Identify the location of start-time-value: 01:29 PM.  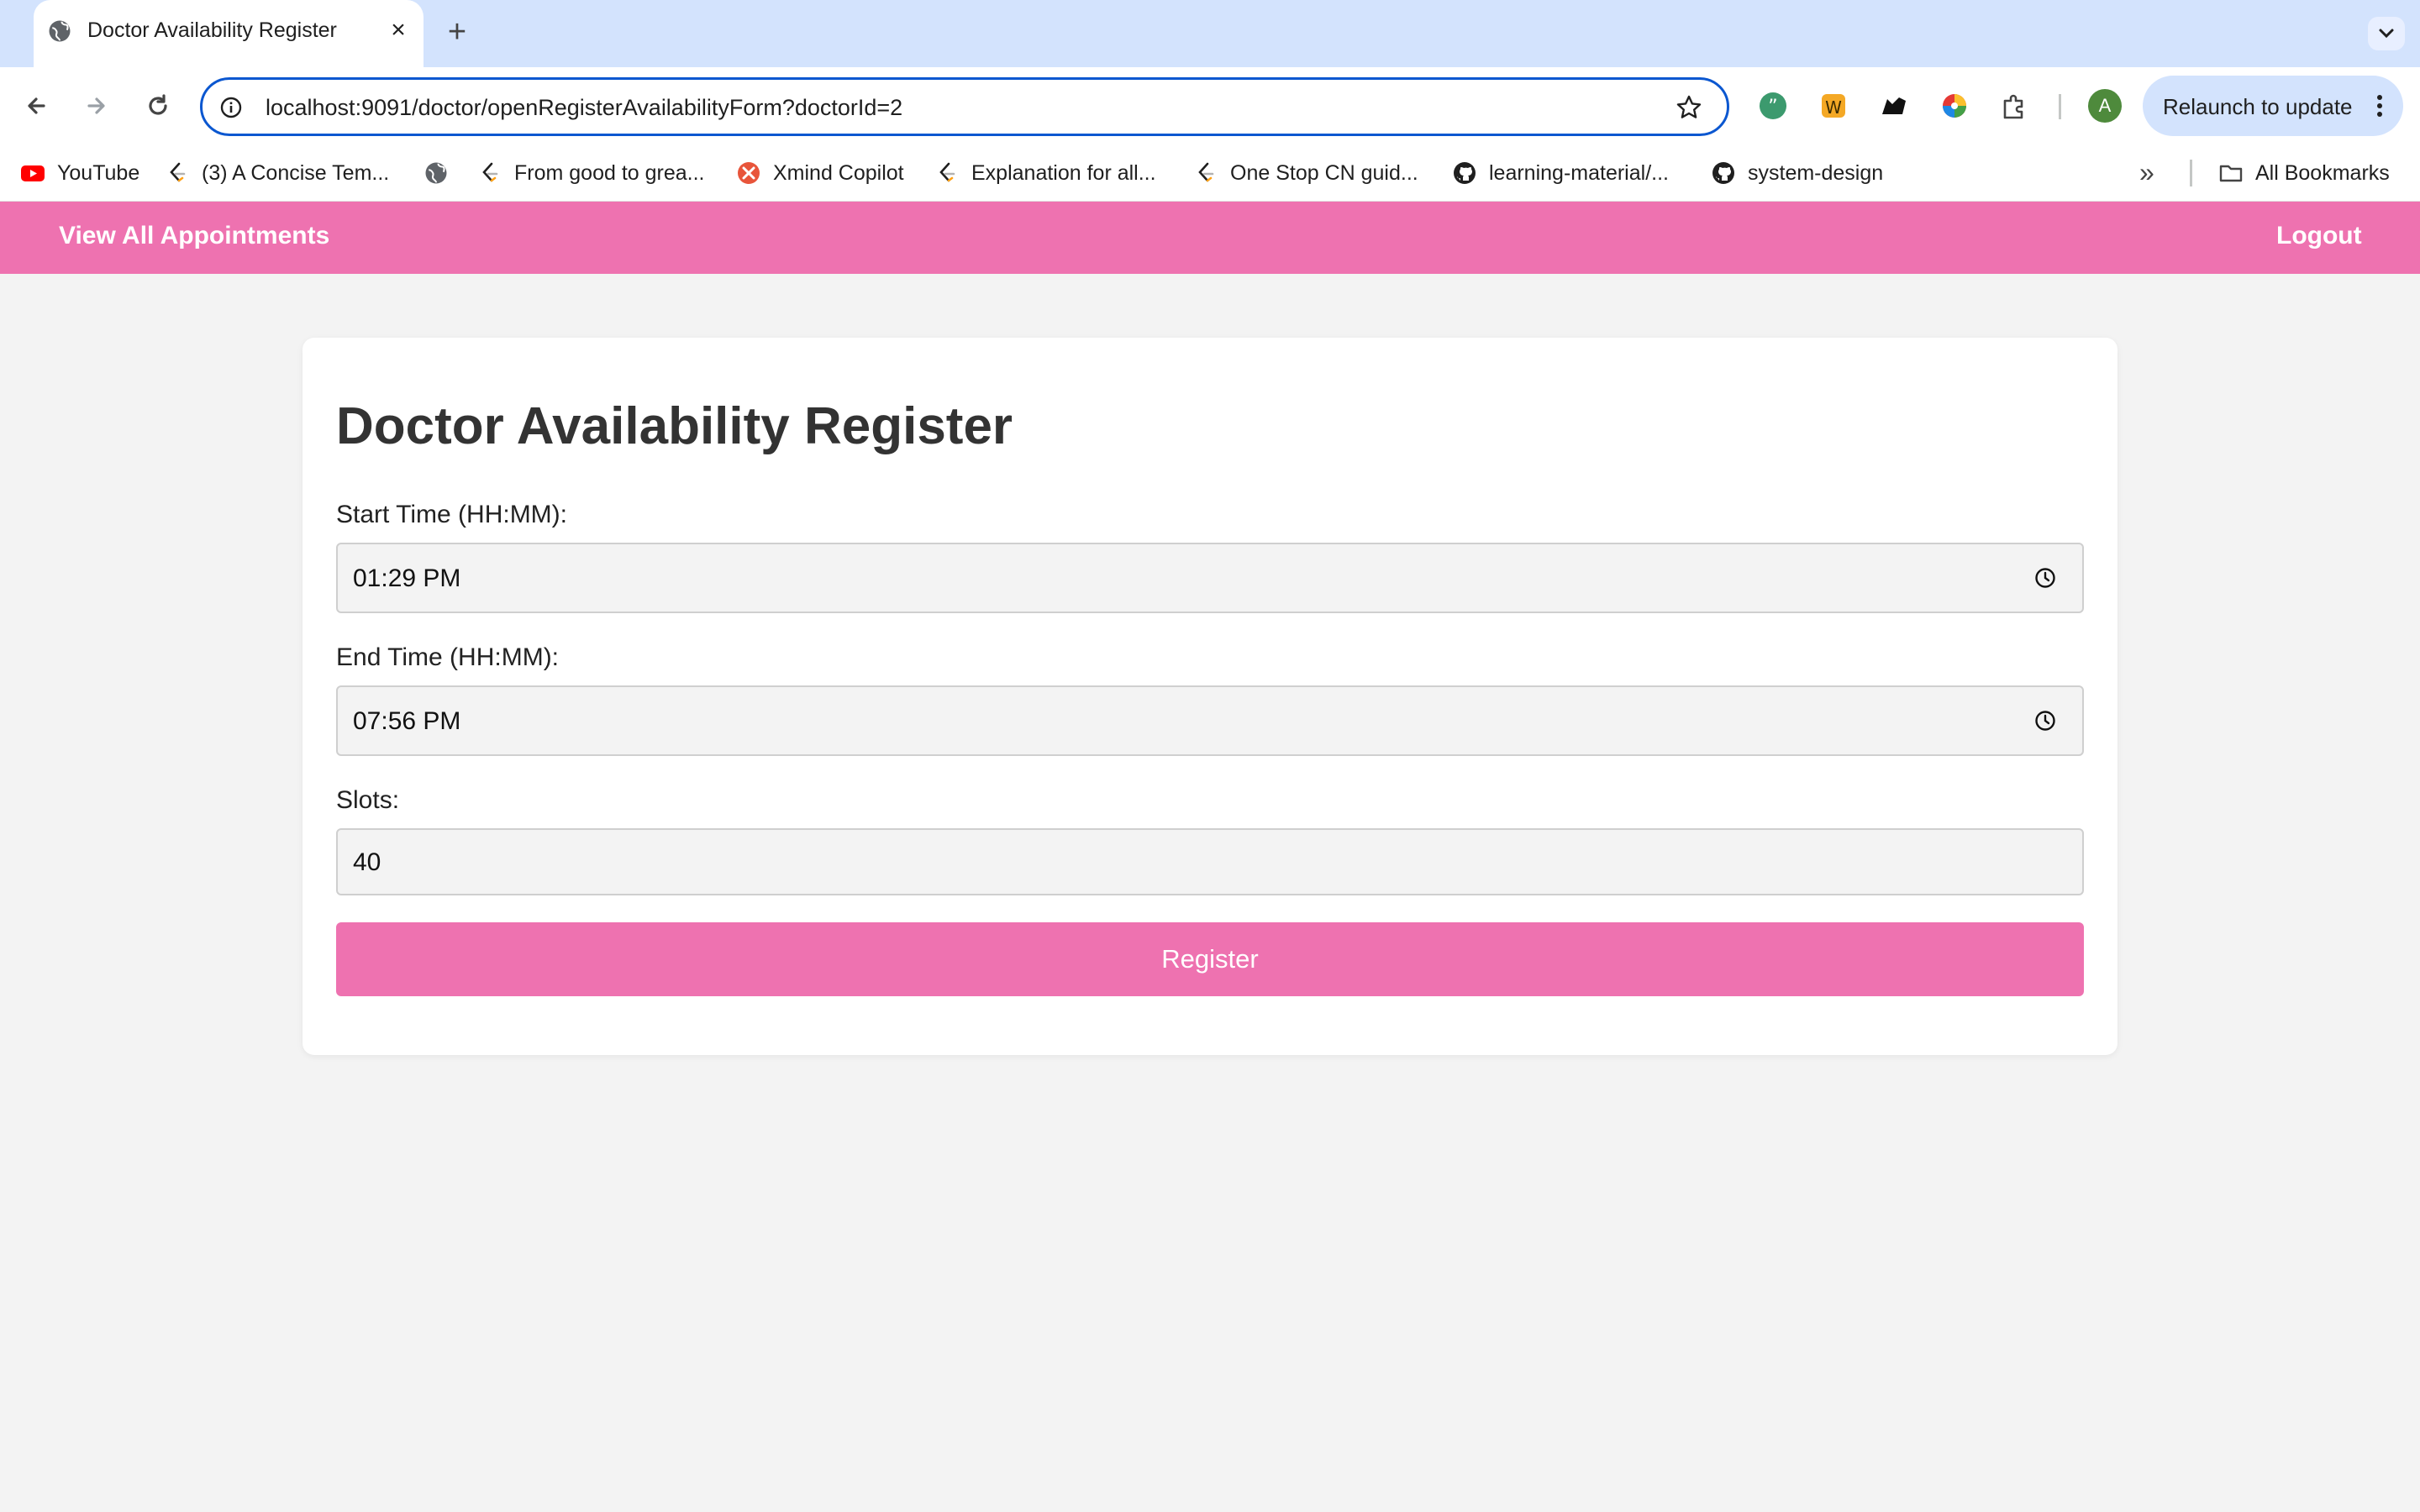
(407, 578).